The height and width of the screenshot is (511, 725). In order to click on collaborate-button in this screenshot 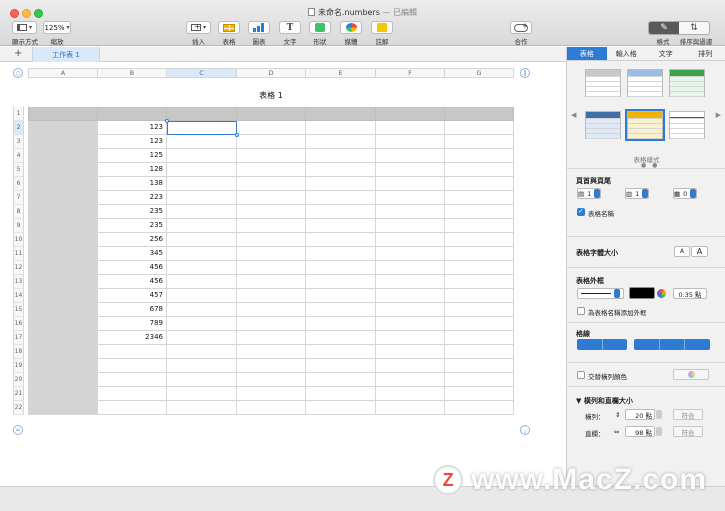, I will do `click(521, 27)`.